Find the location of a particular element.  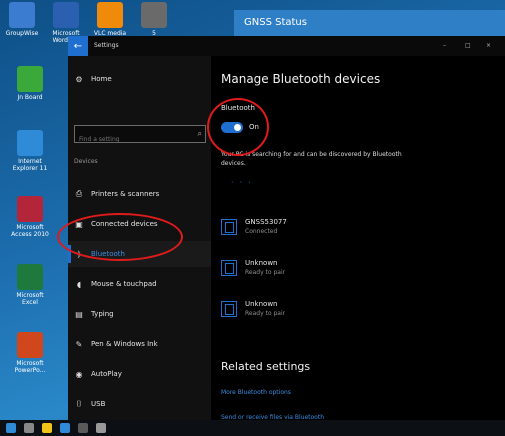

window-title: Settings is located at coordinates (106, 45).